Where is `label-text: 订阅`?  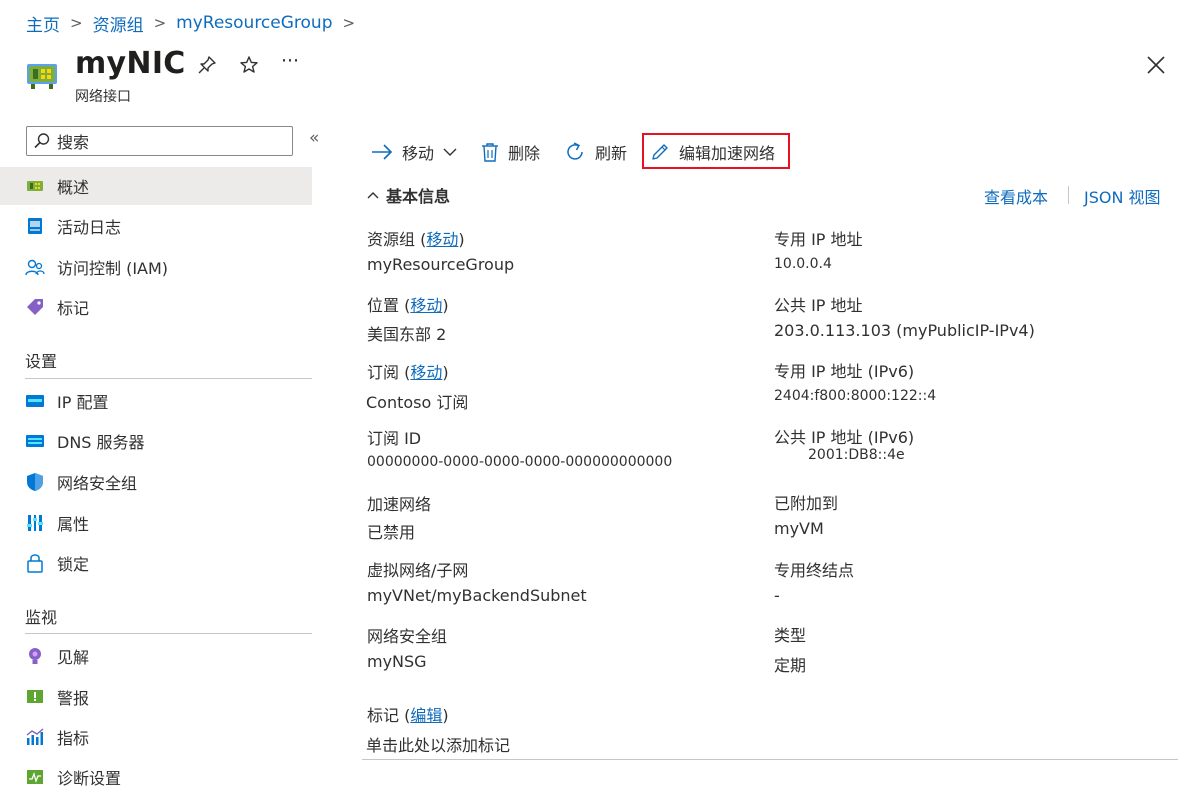
label-text: 订阅 is located at coordinates (383, 372).